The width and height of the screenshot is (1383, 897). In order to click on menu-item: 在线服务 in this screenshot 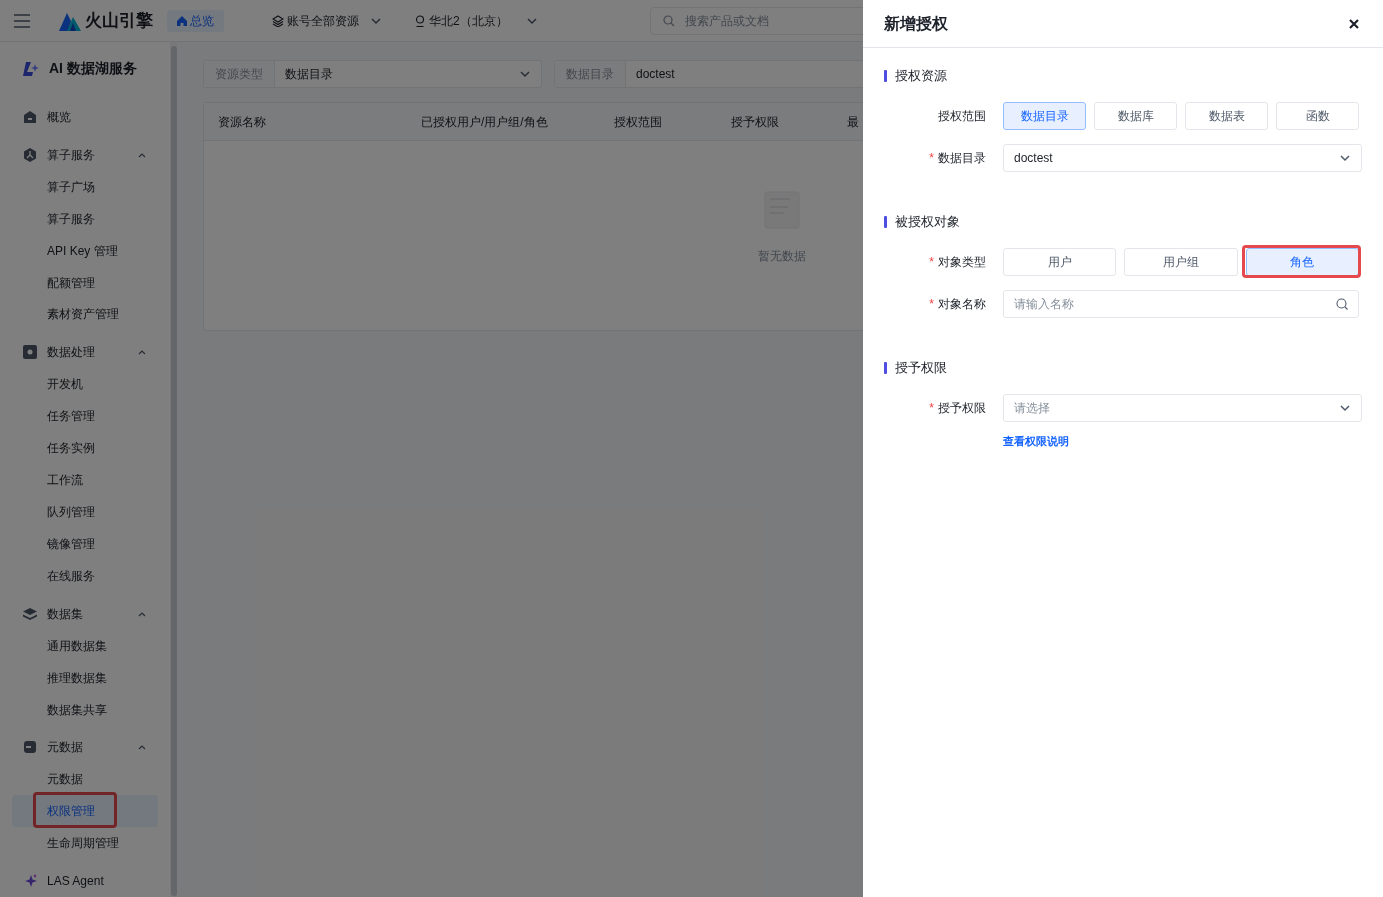, I will do `click(85, 575)`.